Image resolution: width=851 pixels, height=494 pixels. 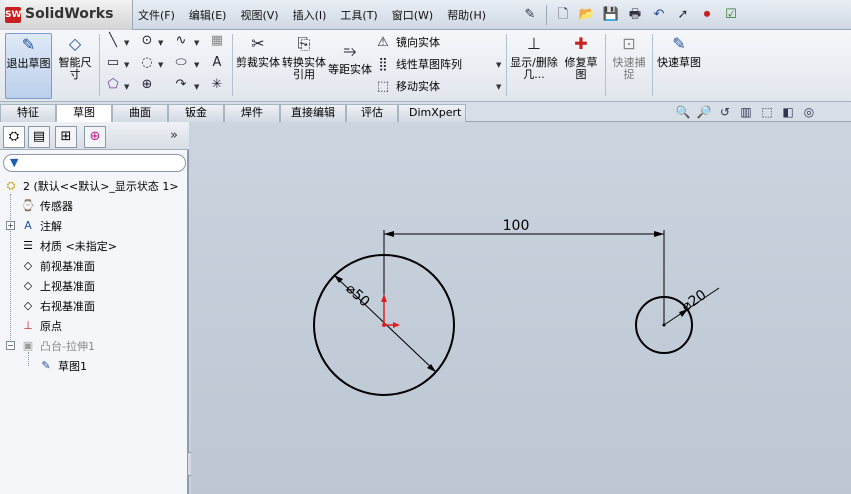 What do you see at coordinates (75, 57) in the screenshot?
I see `smart-dimension-button: ◇ 智能尺寸` at bounding box center [75, 57].